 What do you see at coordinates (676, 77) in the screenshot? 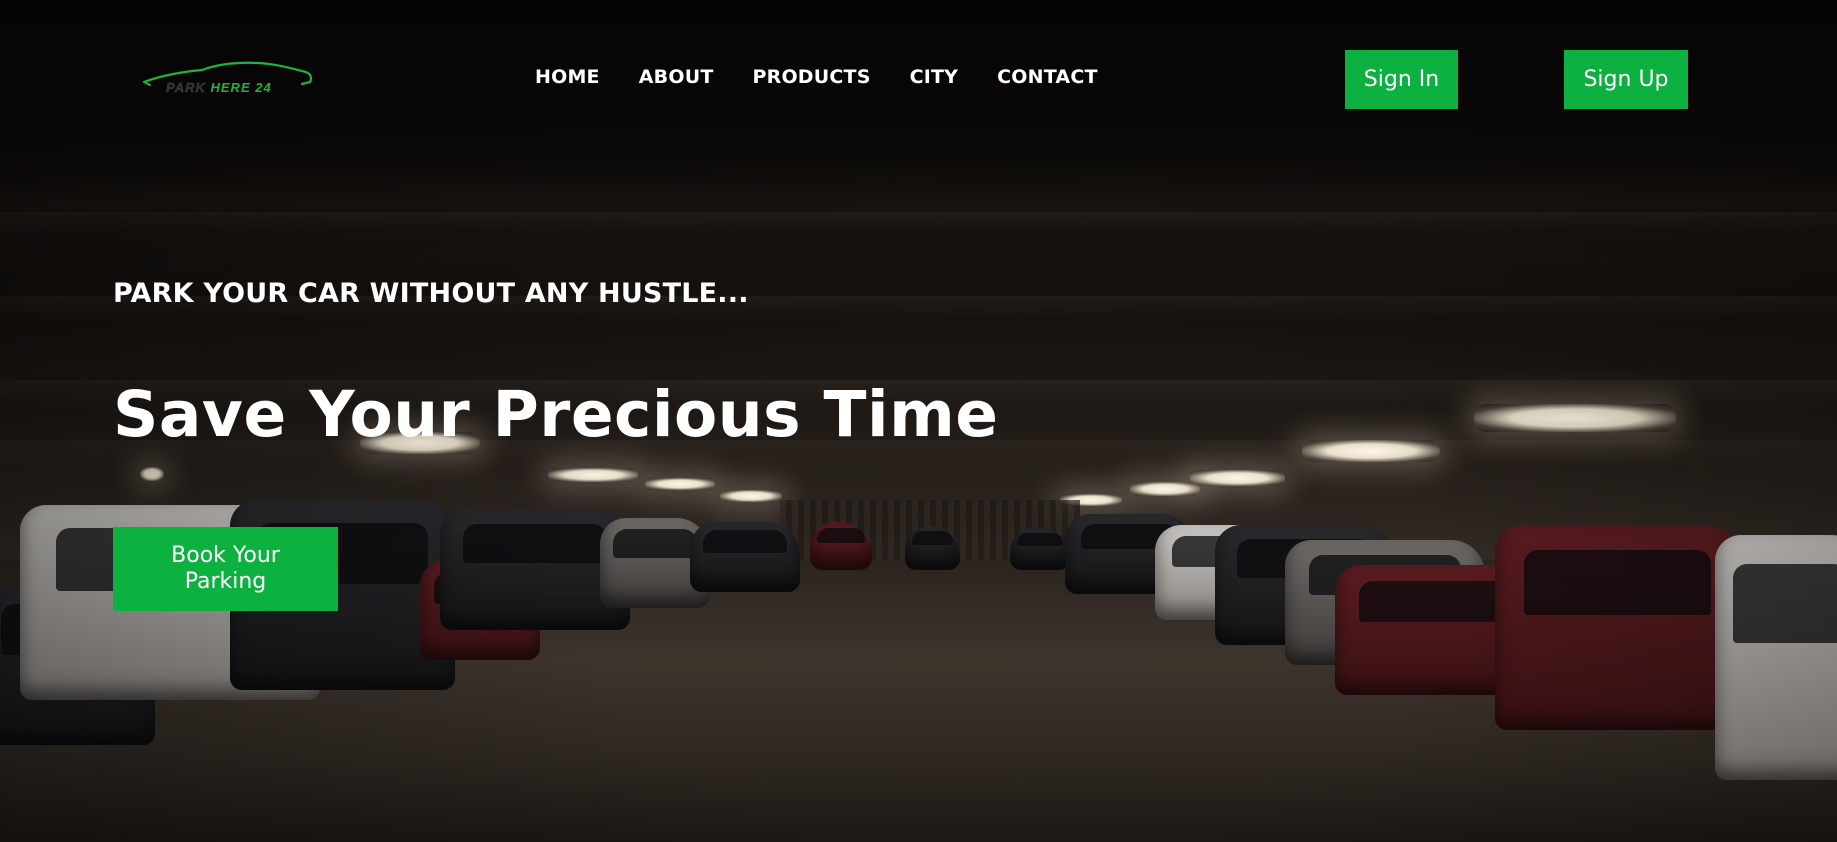
I see `nav-link-about: ABOUT` at bounding box center [676, 77].